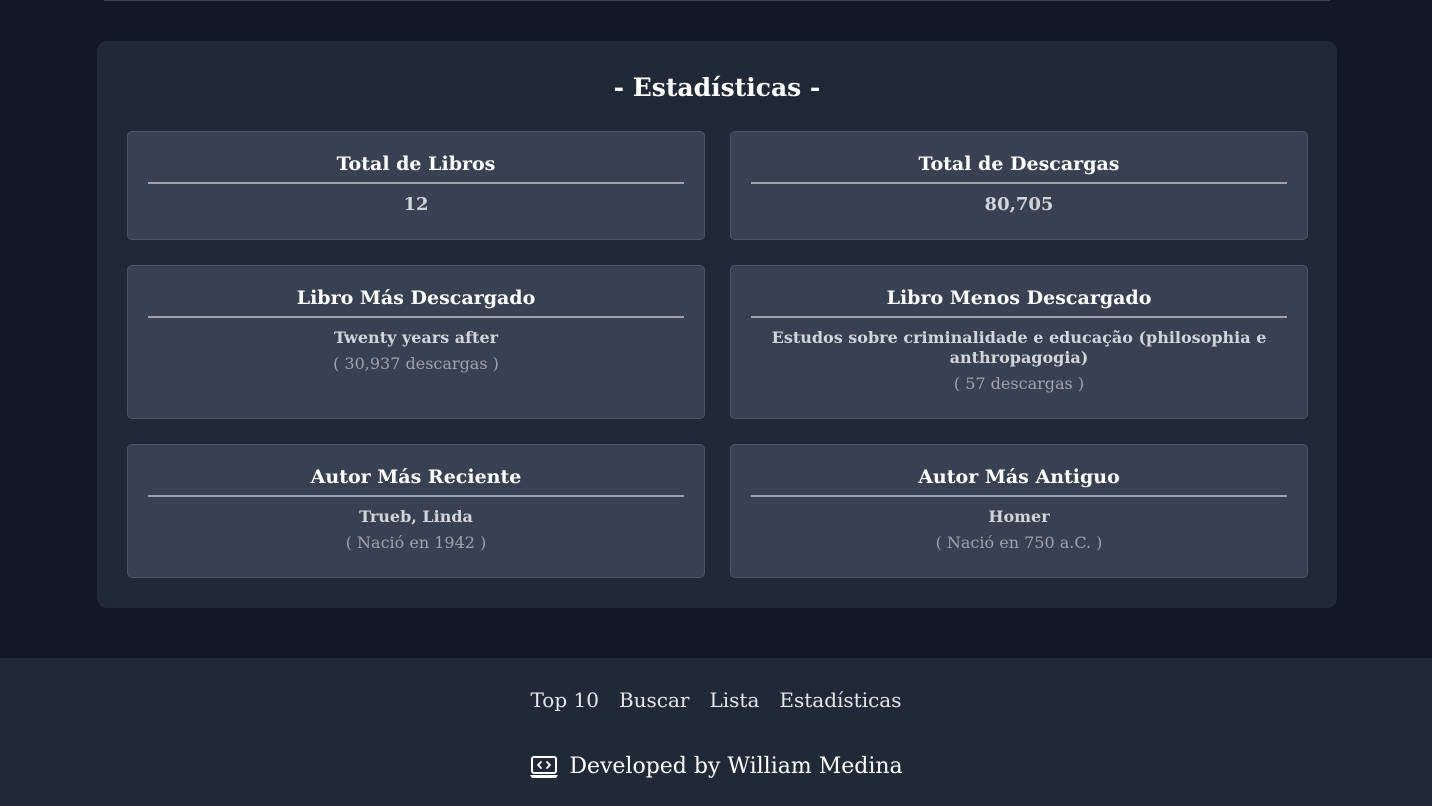 The height and width of the screenshot is (806, 1432). I want to click on developer-credit-text: Developed by William Medina, so click(736, 766).